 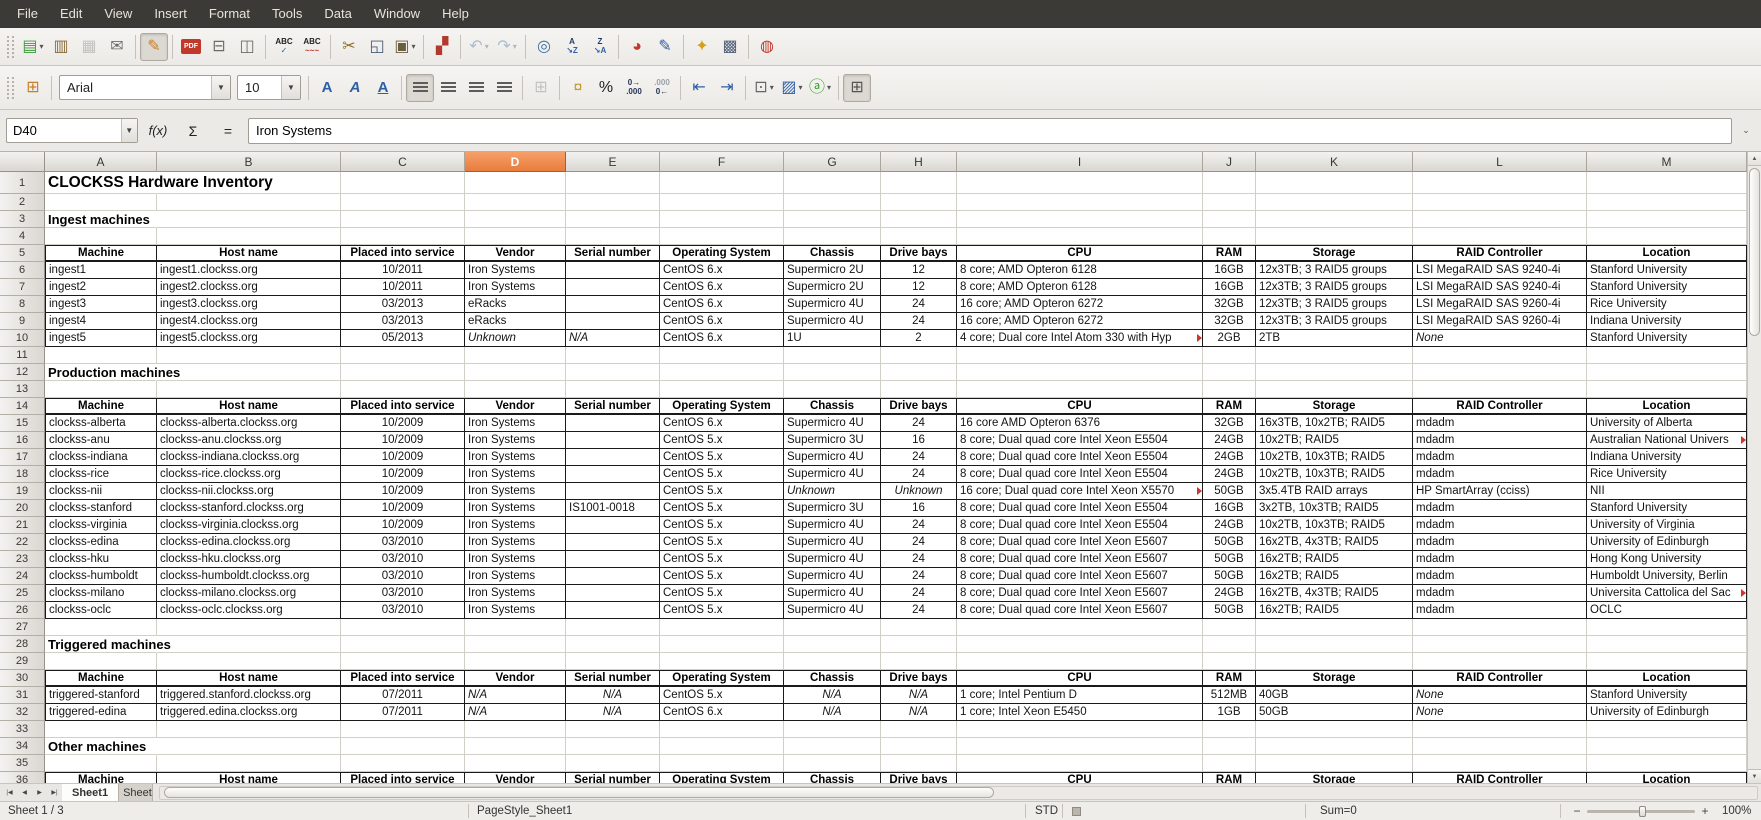 I want to click on cell-B20: clockss-stanford.clockss.org, so click(x=249, y=508).